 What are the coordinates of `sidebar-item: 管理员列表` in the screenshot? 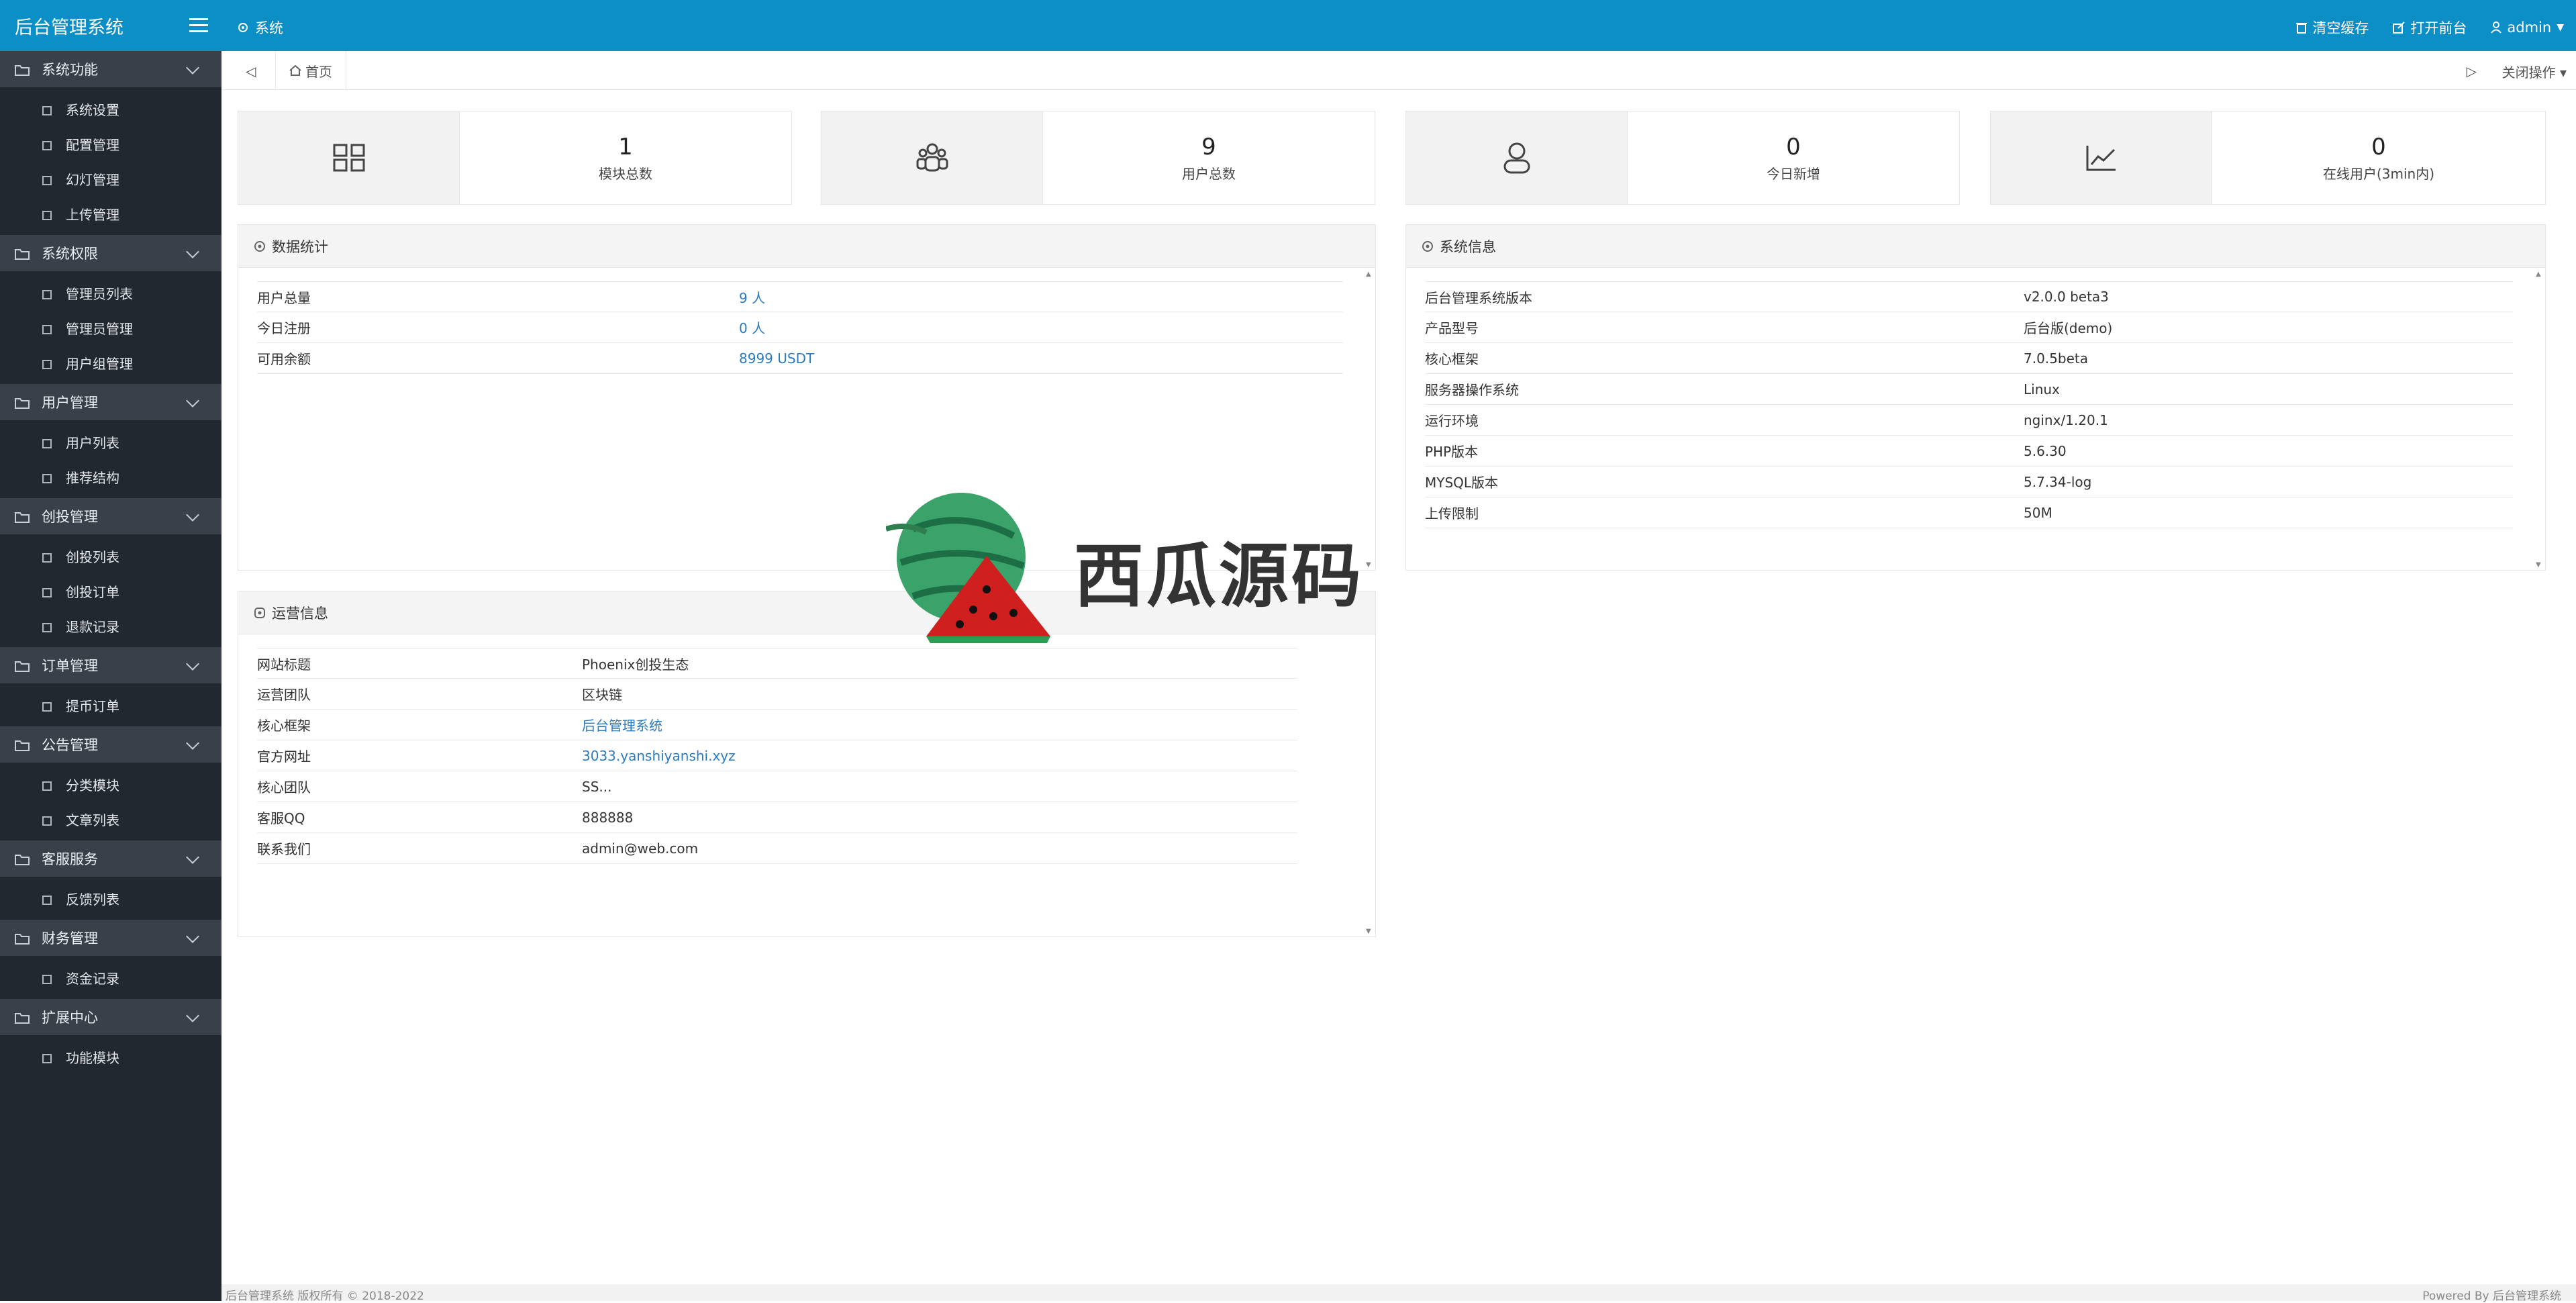 It's located at (110, 292).